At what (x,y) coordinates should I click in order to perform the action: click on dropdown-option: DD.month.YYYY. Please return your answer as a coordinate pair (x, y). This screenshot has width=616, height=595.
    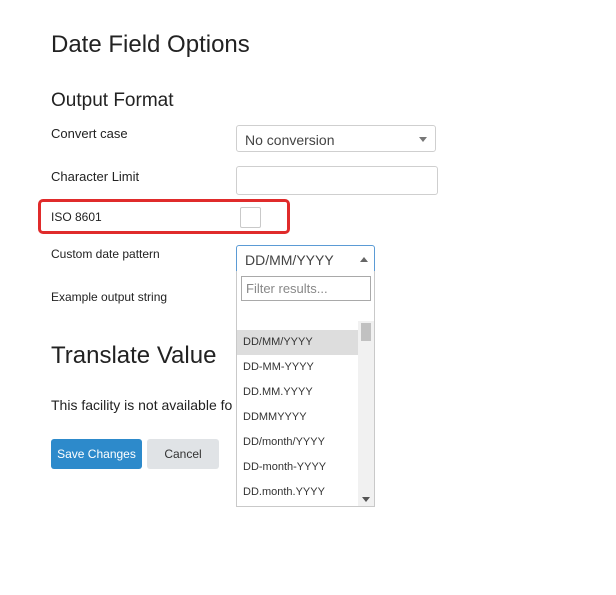
    Looking at the image, I should click on (297, 492).